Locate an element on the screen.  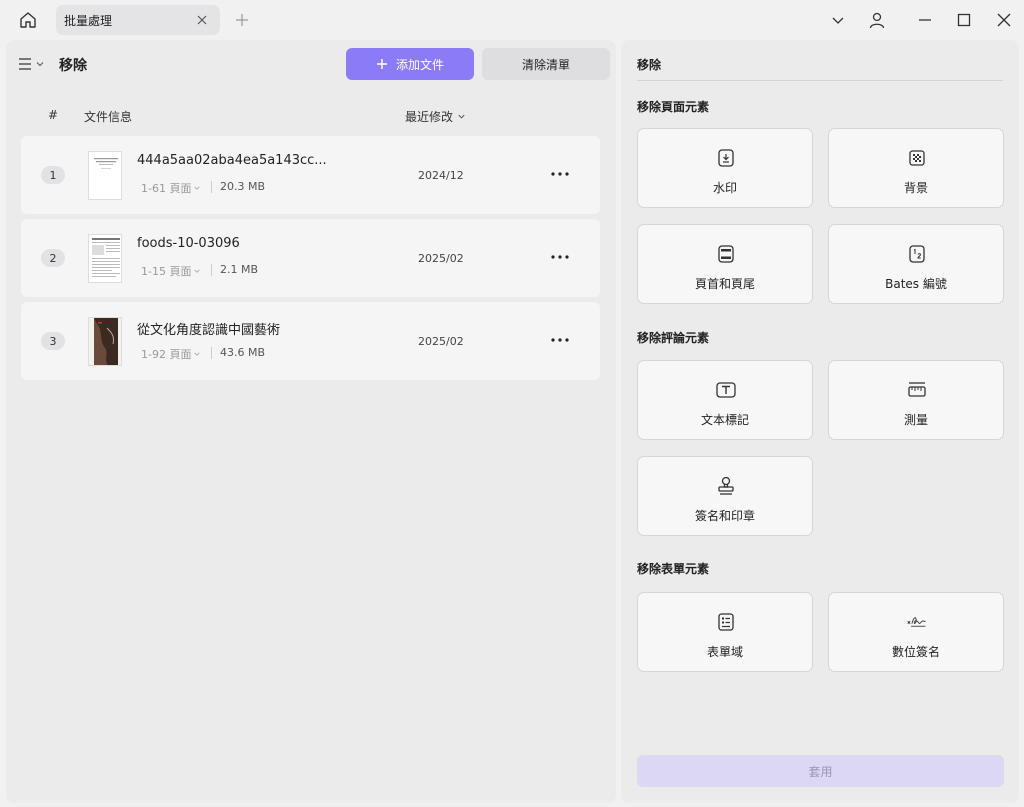
book-cover-thumbnail-icon is located at coordinates (105, 341).